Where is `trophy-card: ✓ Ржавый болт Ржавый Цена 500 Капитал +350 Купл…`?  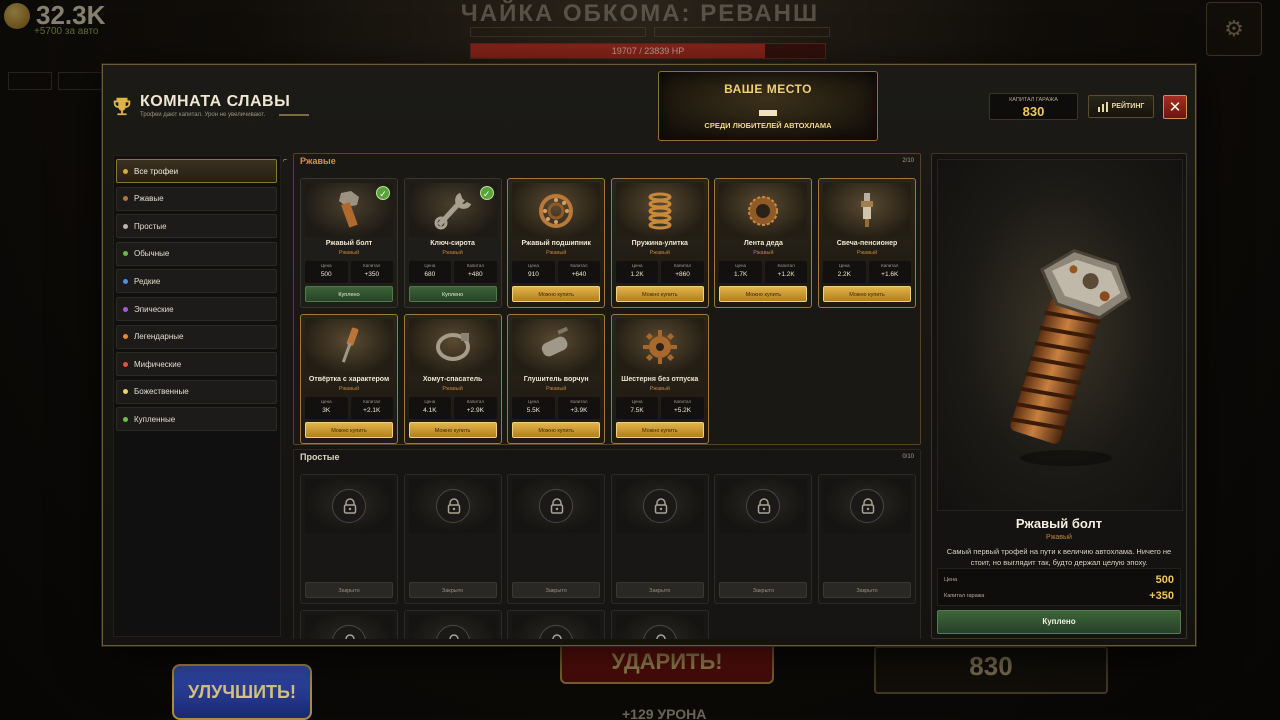 trophy-card: ✓ Ржавый болт Ржавый Цена 500 Капитал +350 Купл… is located at coordinates (349, 243).